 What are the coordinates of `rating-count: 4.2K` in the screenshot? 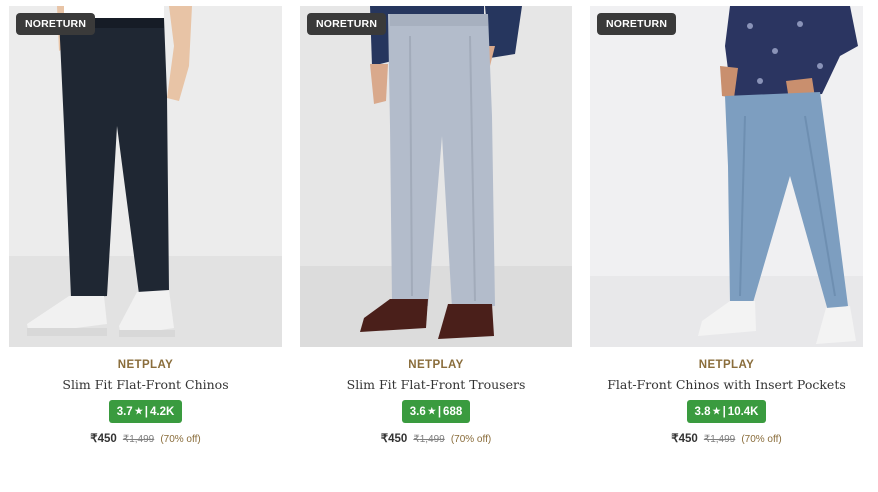 It's located at (162, 411).